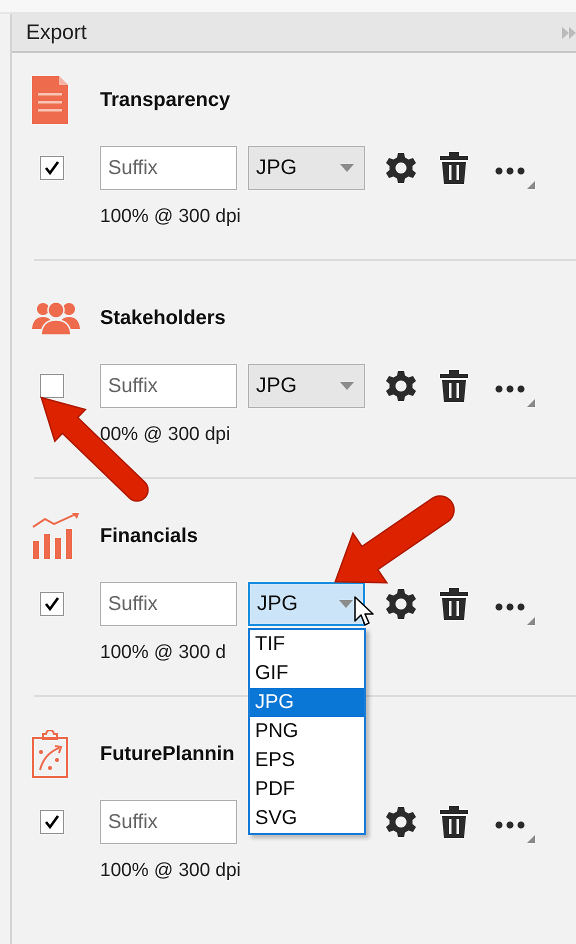  Describe the element at coordinates (165, 100) in the screenshot. I see `section-title: Transparency` at that location.